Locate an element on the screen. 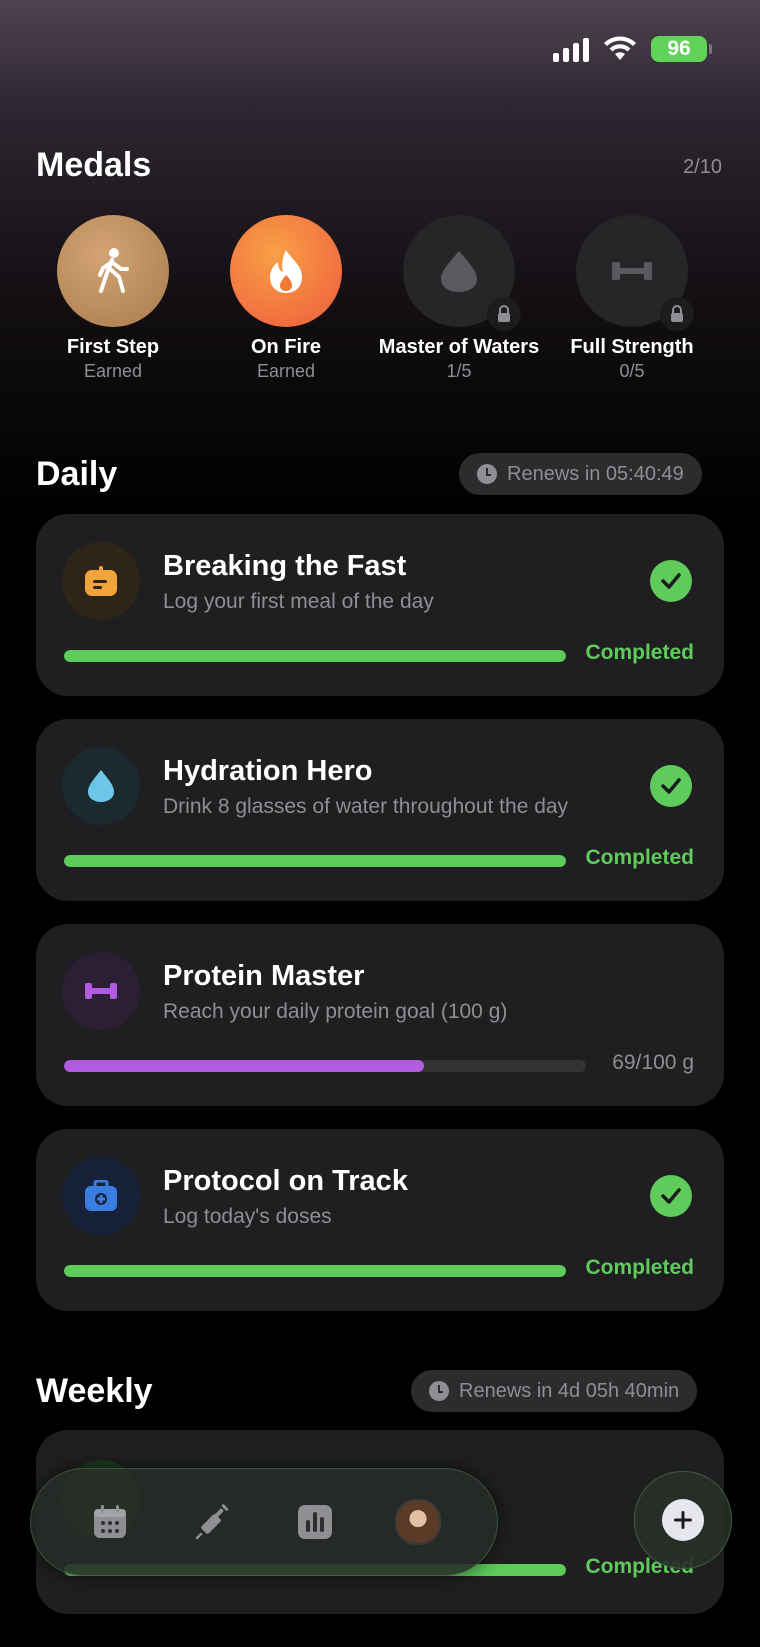  wifi-icon is located at coordinates (620, 48).